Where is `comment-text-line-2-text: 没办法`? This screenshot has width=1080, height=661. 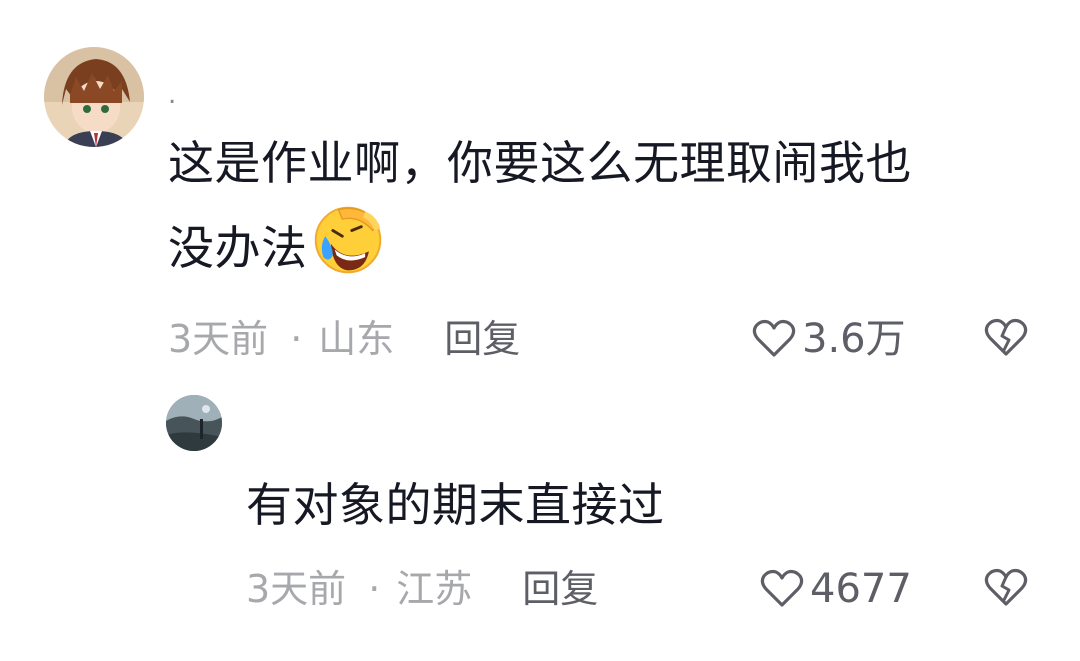
comment-text-line-2-text: 没办法 is located at coordinates (238, 248).